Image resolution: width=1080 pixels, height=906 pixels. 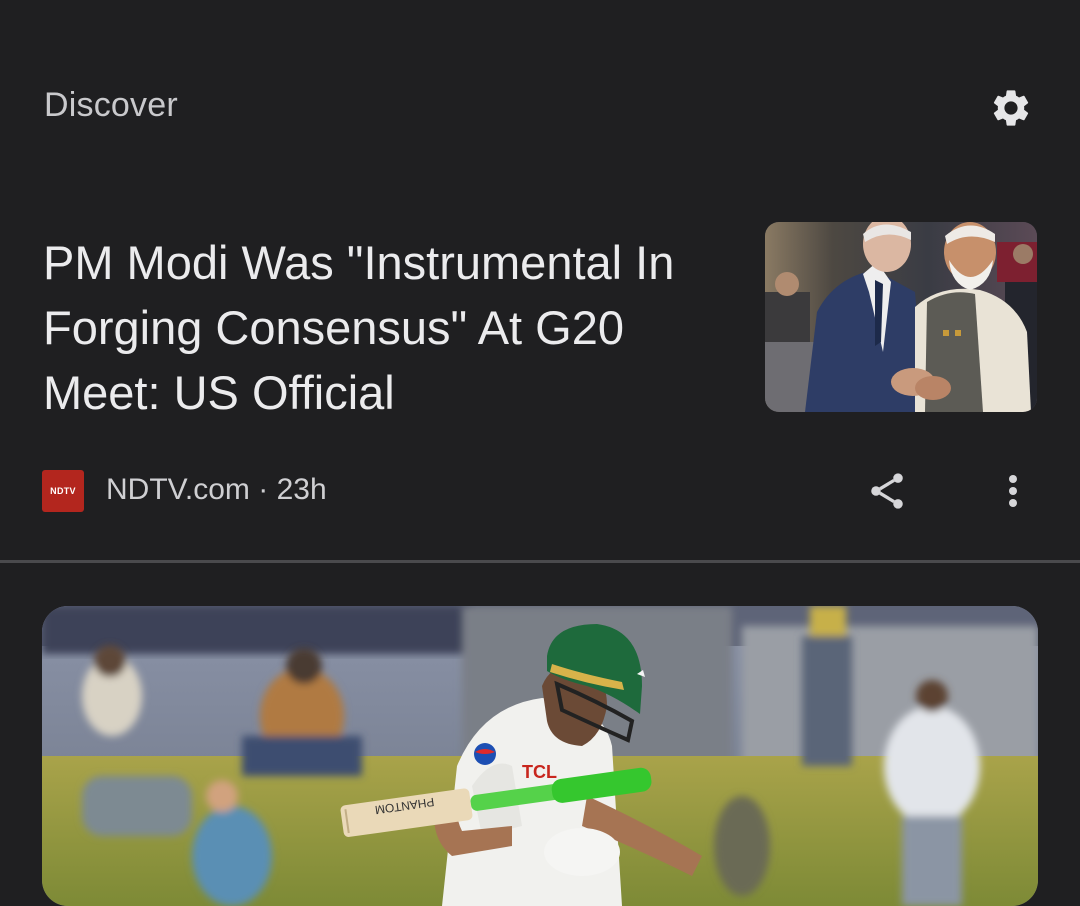 I want to click on share-button, so click(x=887, y=491).